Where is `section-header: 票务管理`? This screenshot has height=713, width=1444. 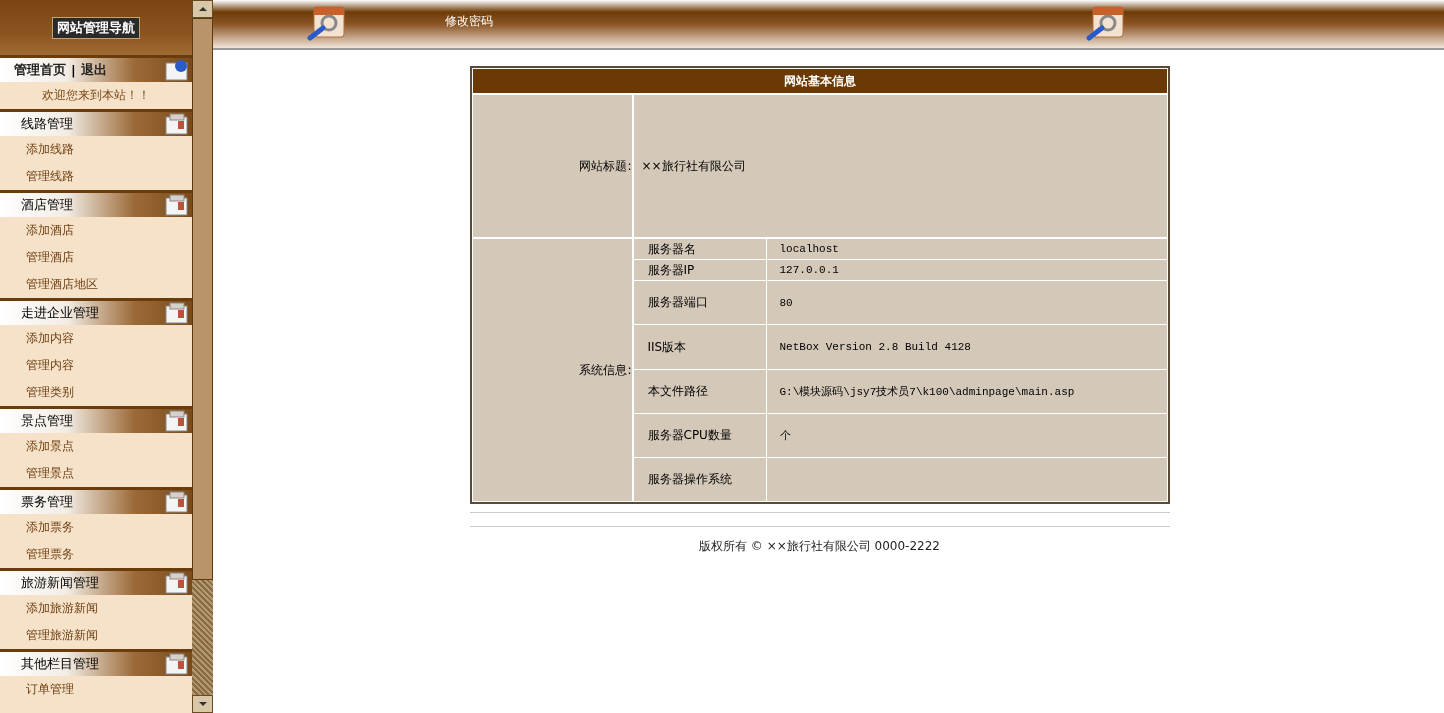 section-header: 票务管理 is located at coordinates (96, 500).